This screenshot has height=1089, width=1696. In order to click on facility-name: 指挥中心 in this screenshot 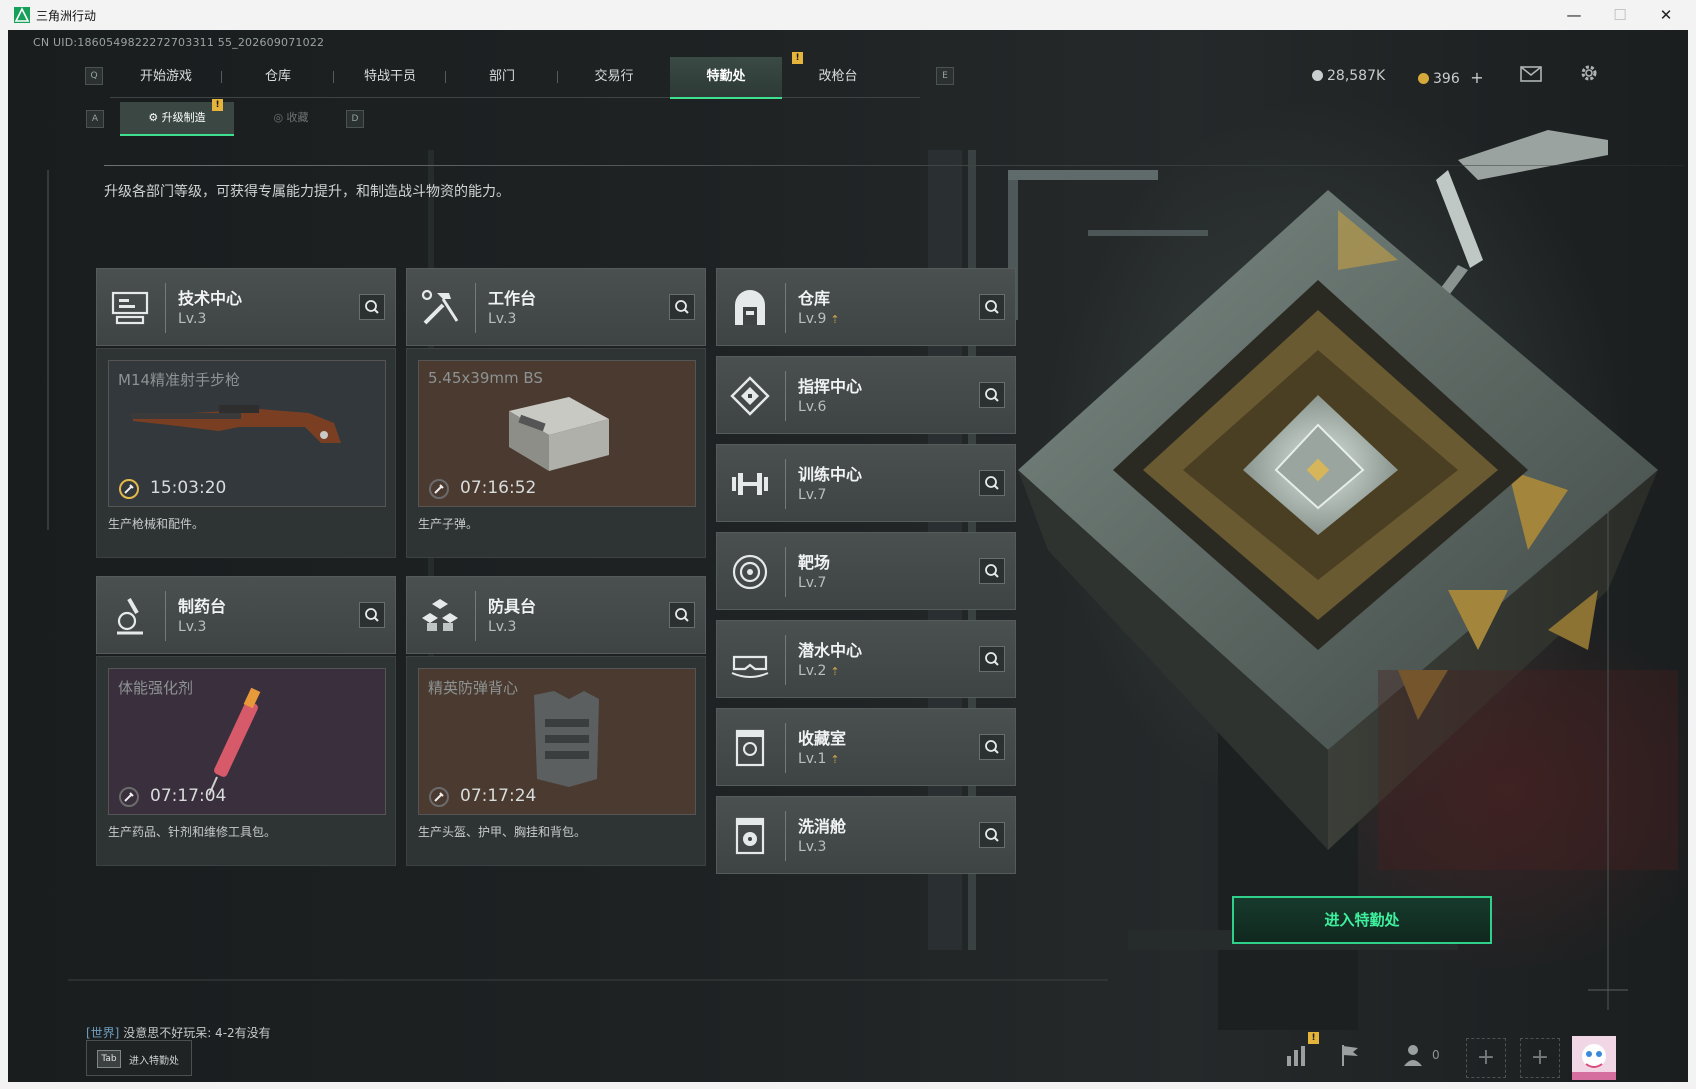, I will do `click(830, 386)`.